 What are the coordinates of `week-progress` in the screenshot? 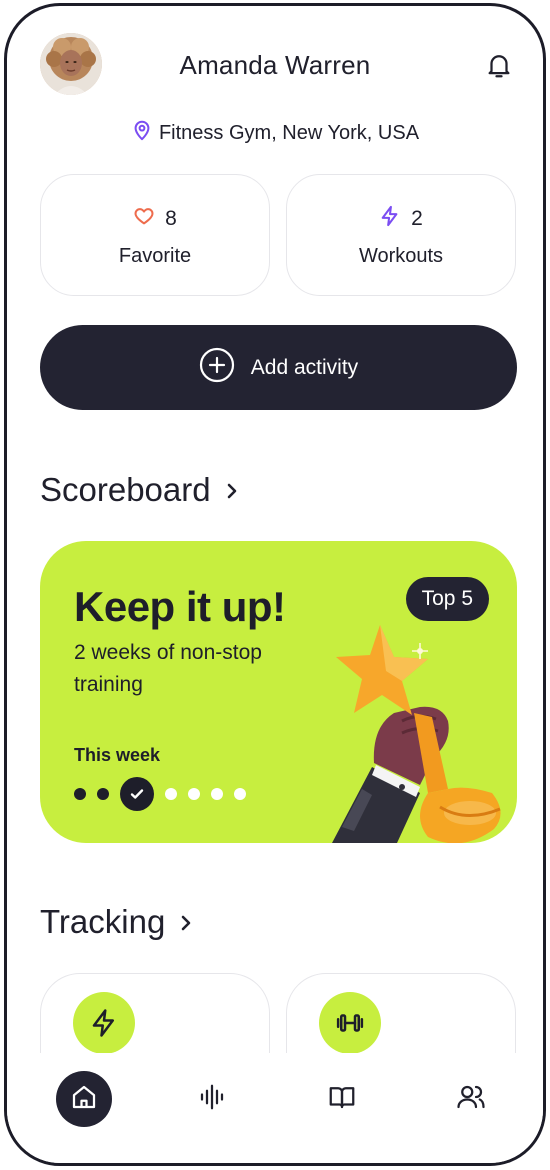 It's located at (160, 794).